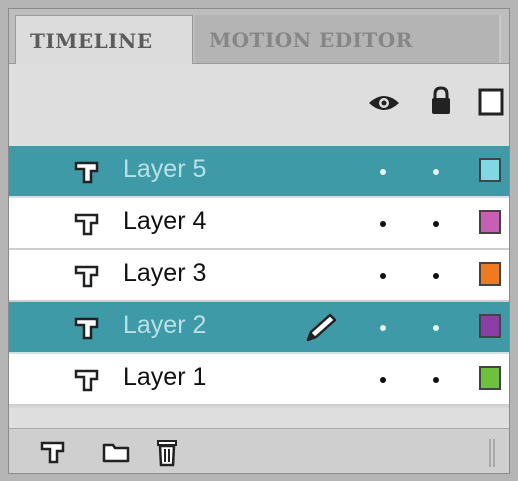 The width and height of the screenshot is (518, 481). I want to click on lock-icon, so click(441, 101).